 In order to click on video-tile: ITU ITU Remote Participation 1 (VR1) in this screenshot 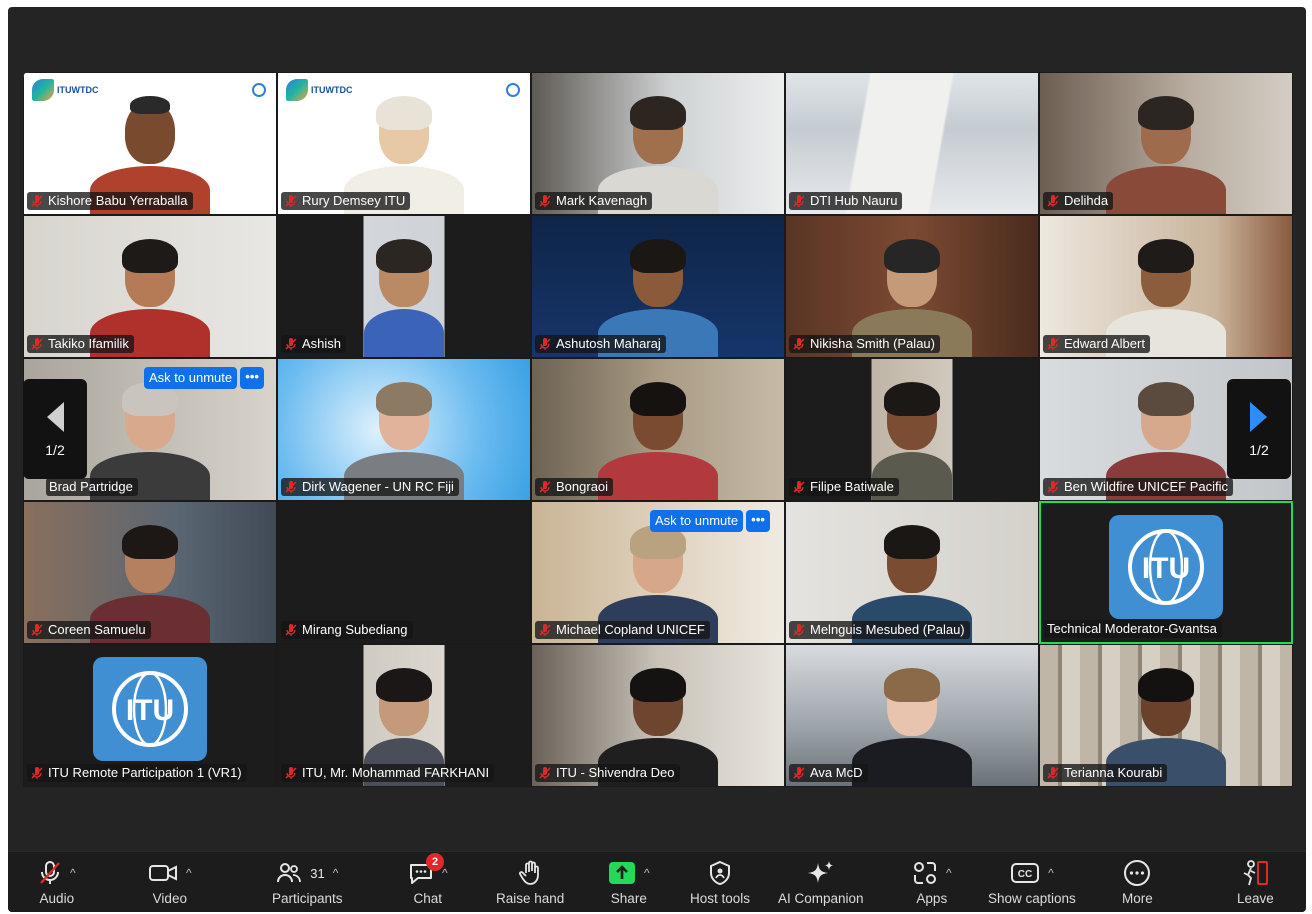, I will do `click(150, 715)`.